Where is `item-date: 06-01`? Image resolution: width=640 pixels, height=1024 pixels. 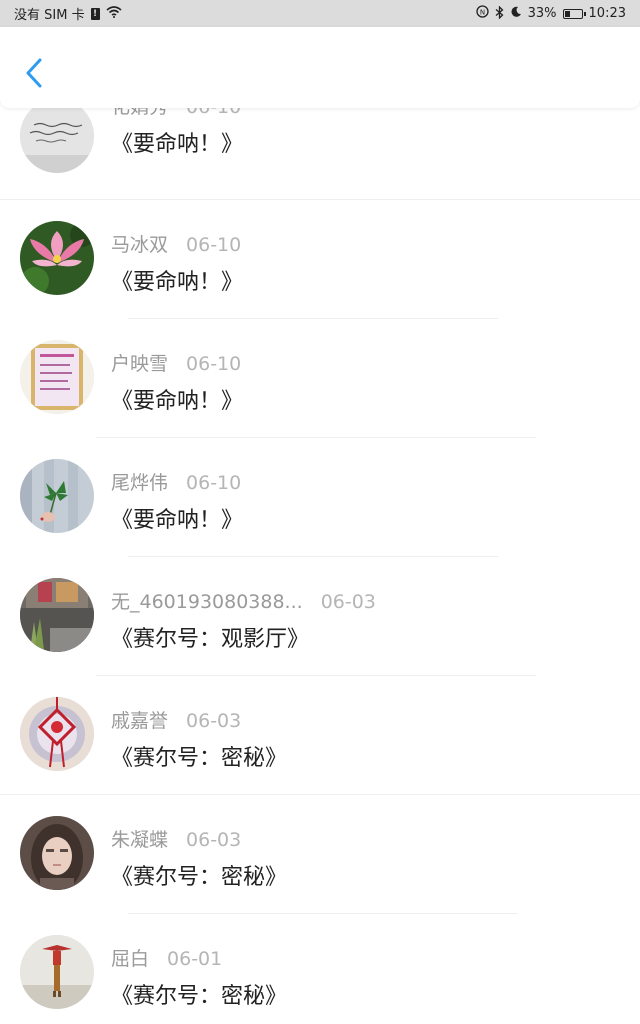 item-date: 06-01 is located at coordinates (195, 959).